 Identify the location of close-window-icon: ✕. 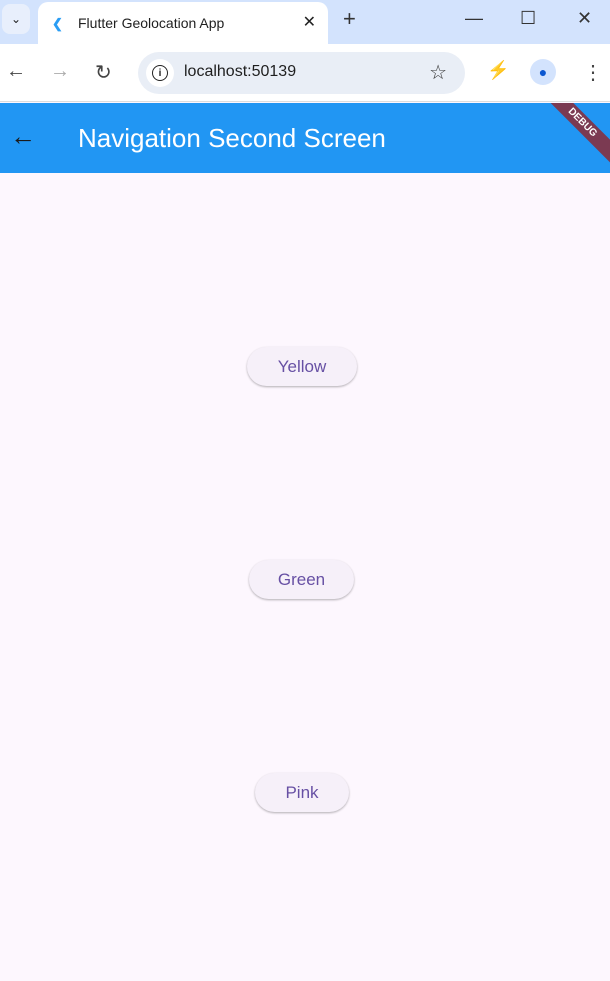
(584, 18).